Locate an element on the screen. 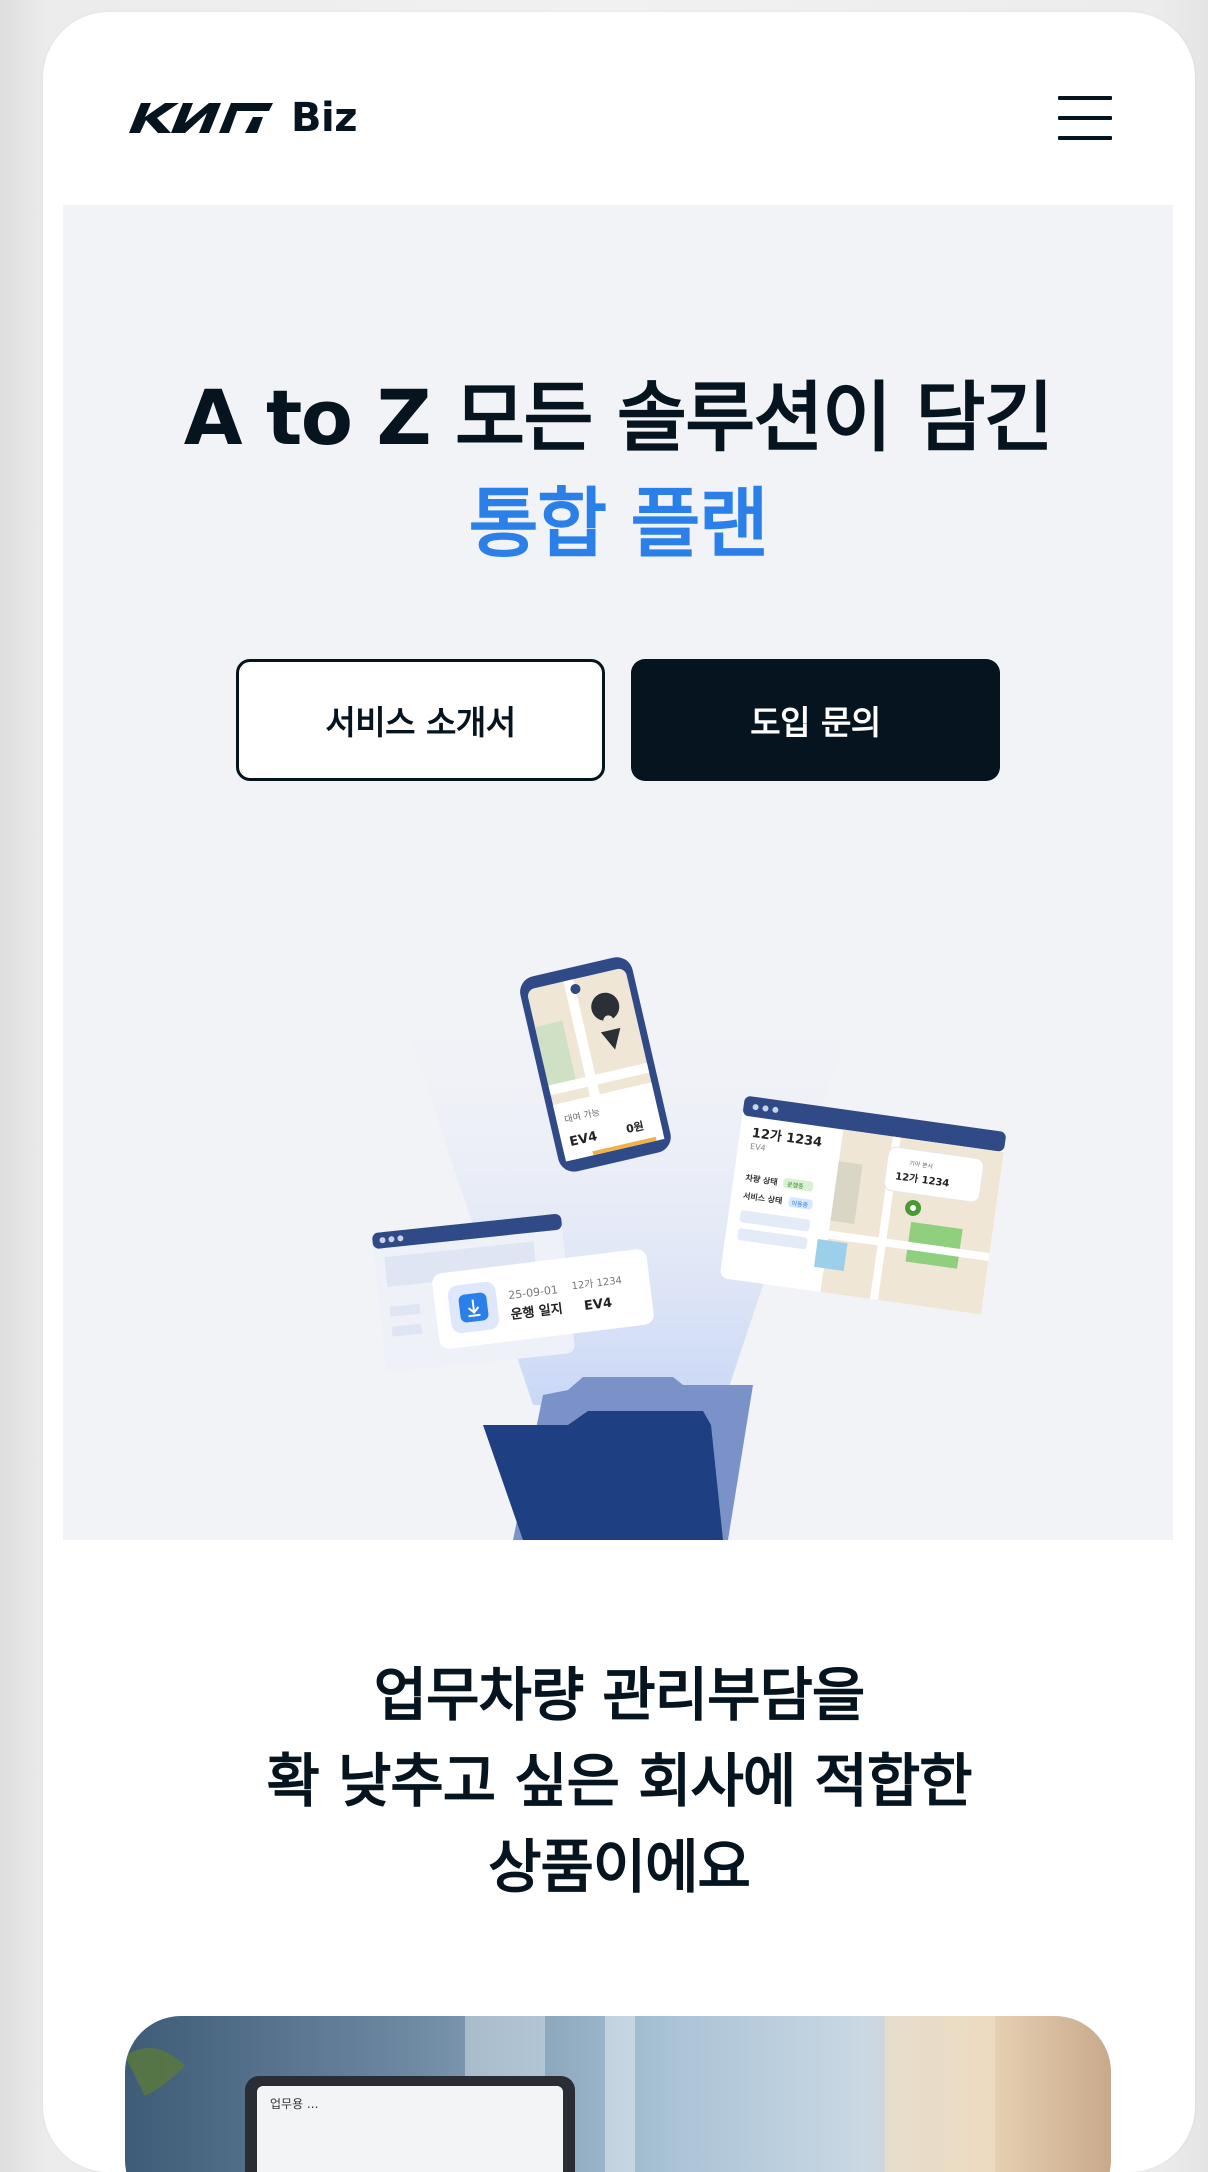 The image size is (1208, 2172). logo-biz-text: Biz is located at coordinates (324, 118).